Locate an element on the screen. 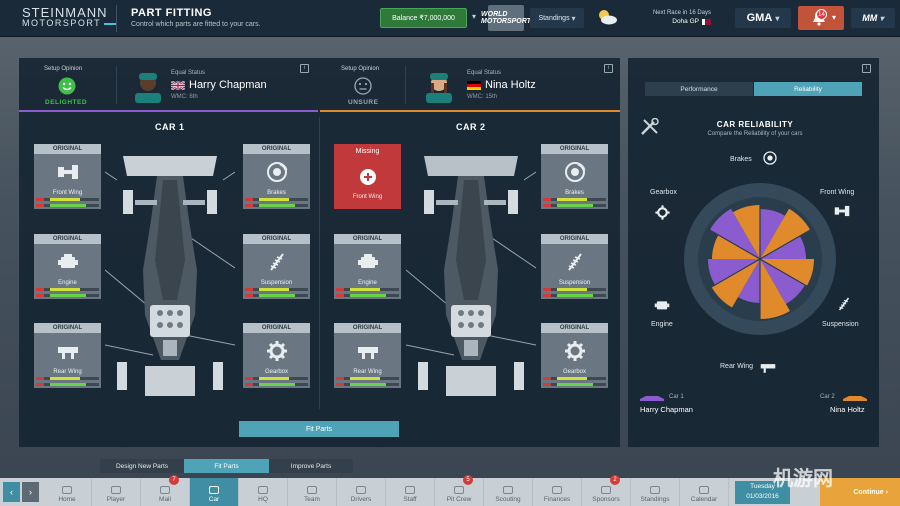 The image size is (900, 506). car2-gearbox-card: ORIGINAL Gearbox is located at coordinates (574, 355).